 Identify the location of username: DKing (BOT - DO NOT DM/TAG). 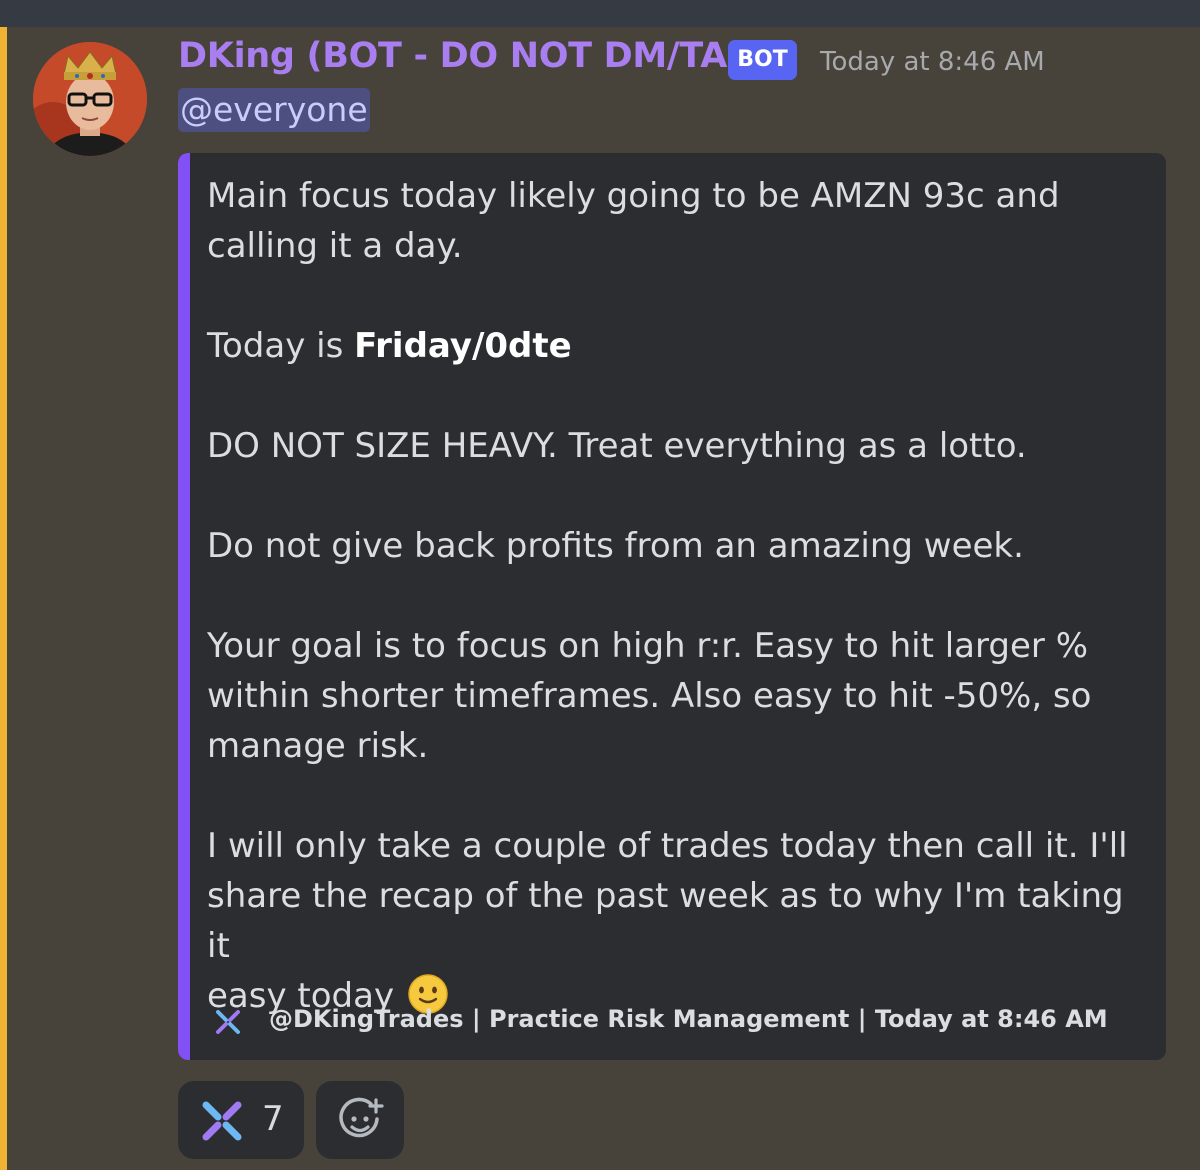
(474, 56).